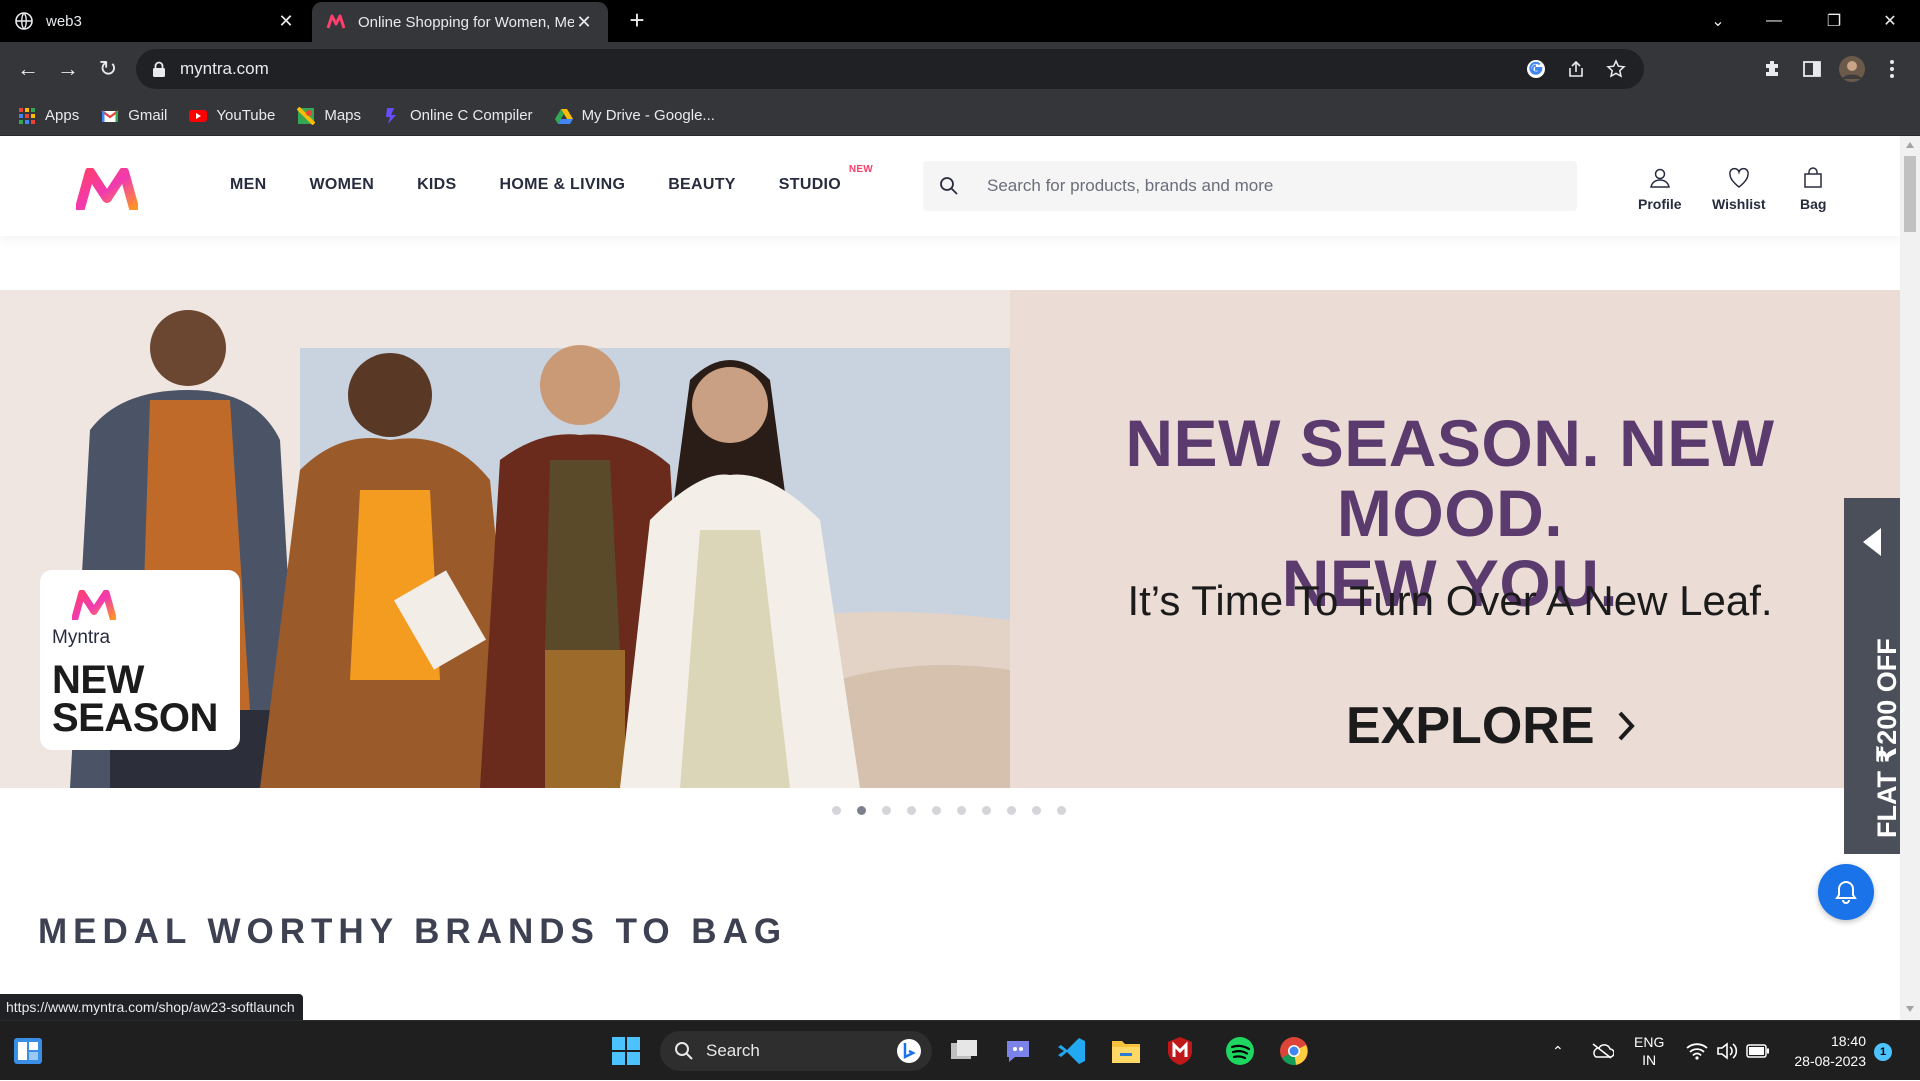 The image size is (1920, 1081). Describe the element at coordinates (1890, 21) in the screenshot. I see `close-window-button: ✕` at that location.